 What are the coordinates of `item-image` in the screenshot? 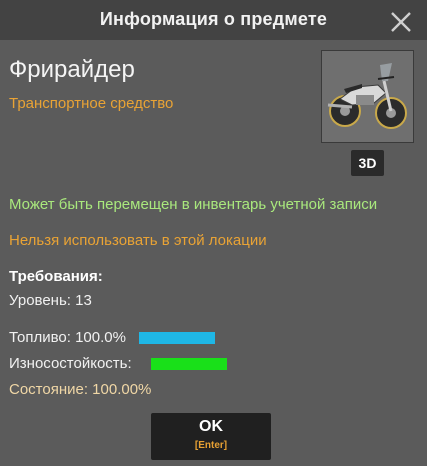 It's located at (367, 96).